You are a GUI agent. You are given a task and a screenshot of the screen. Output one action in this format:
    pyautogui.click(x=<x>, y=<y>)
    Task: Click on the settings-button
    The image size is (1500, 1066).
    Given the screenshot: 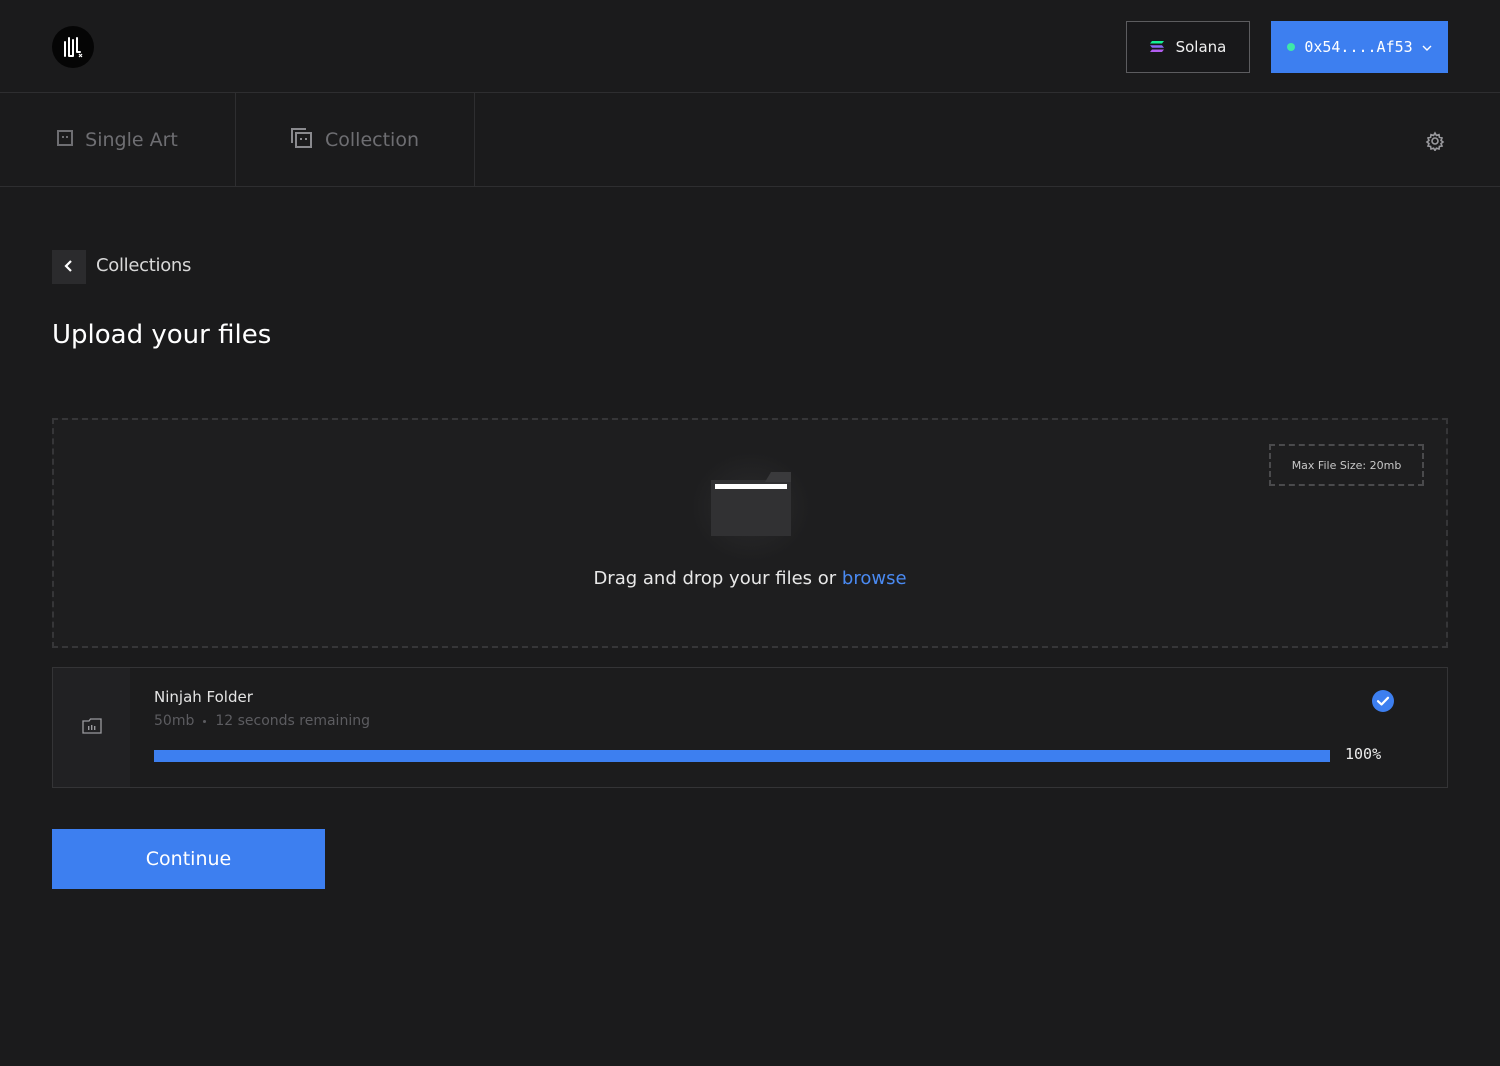 What is the action you would take?
    pyautogui.click(x=1435, y=143)
    